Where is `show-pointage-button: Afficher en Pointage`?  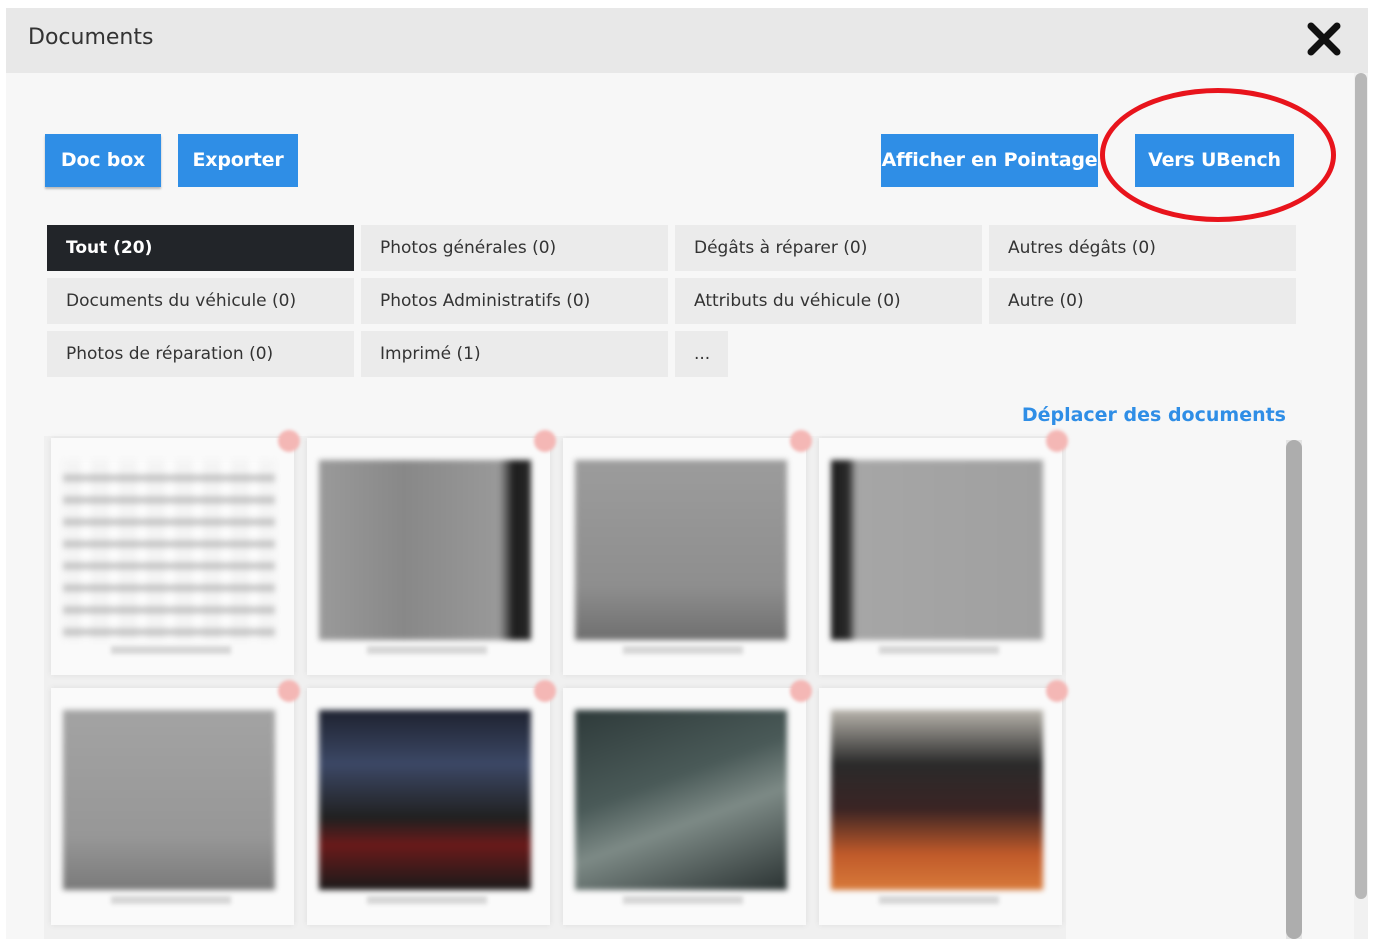 show-pointage-button: Afficher en Pointage is located at coordinates (989, 160).